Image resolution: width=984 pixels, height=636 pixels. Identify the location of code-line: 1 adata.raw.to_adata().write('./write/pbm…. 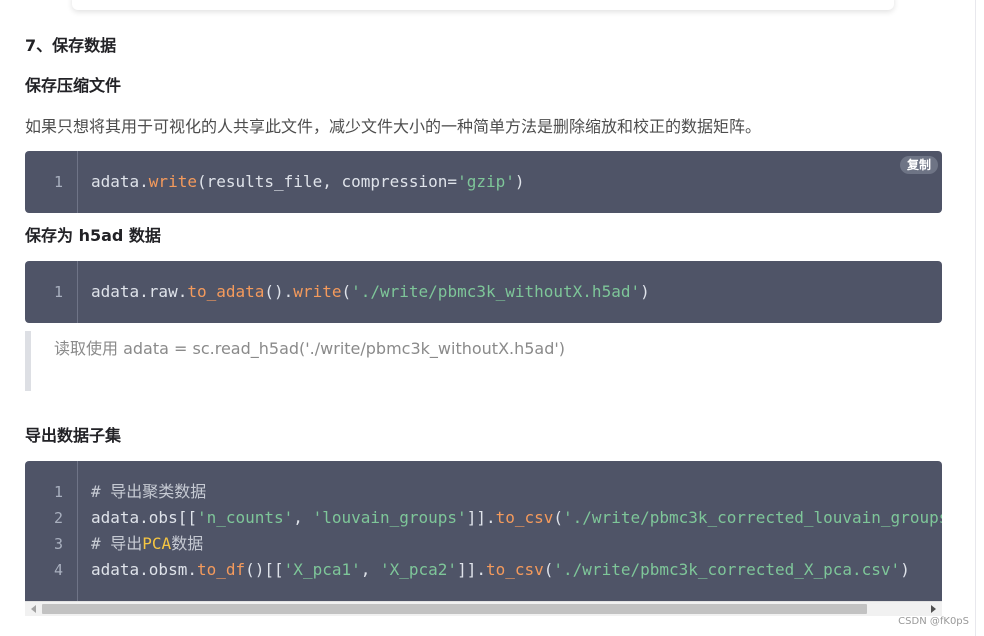
(483, 292).